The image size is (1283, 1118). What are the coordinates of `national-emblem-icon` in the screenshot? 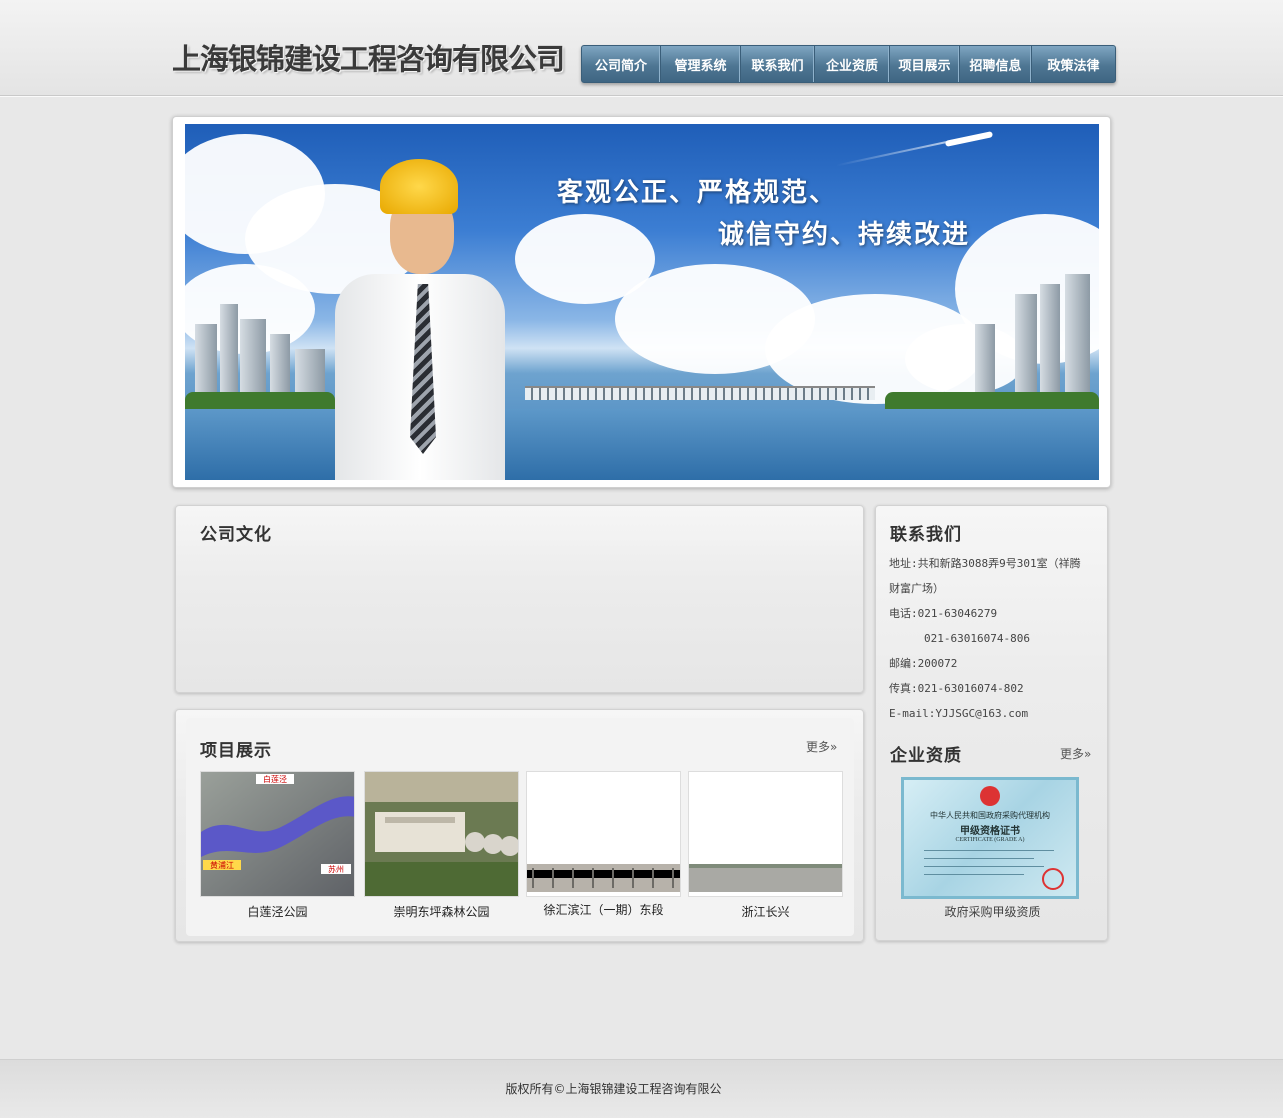 It's located at (990, 796).